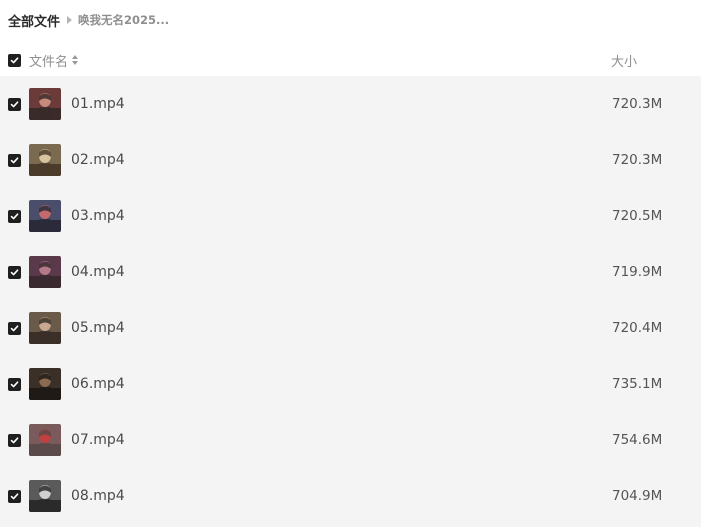 The width and height of the screenshot is (701, 527). I want to click on file-name: 07.mp4, so click(98, 440).